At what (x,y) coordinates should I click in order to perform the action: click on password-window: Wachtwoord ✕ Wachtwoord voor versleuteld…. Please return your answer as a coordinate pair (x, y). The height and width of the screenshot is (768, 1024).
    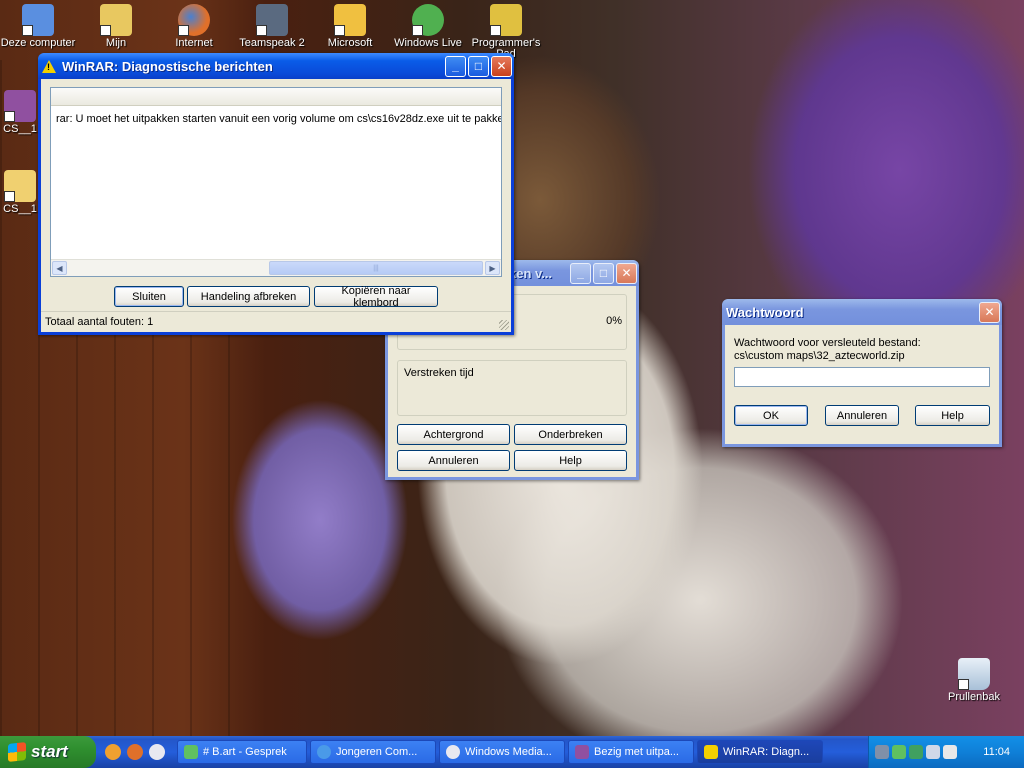
    Looking at the image, I should click on (862, 373).